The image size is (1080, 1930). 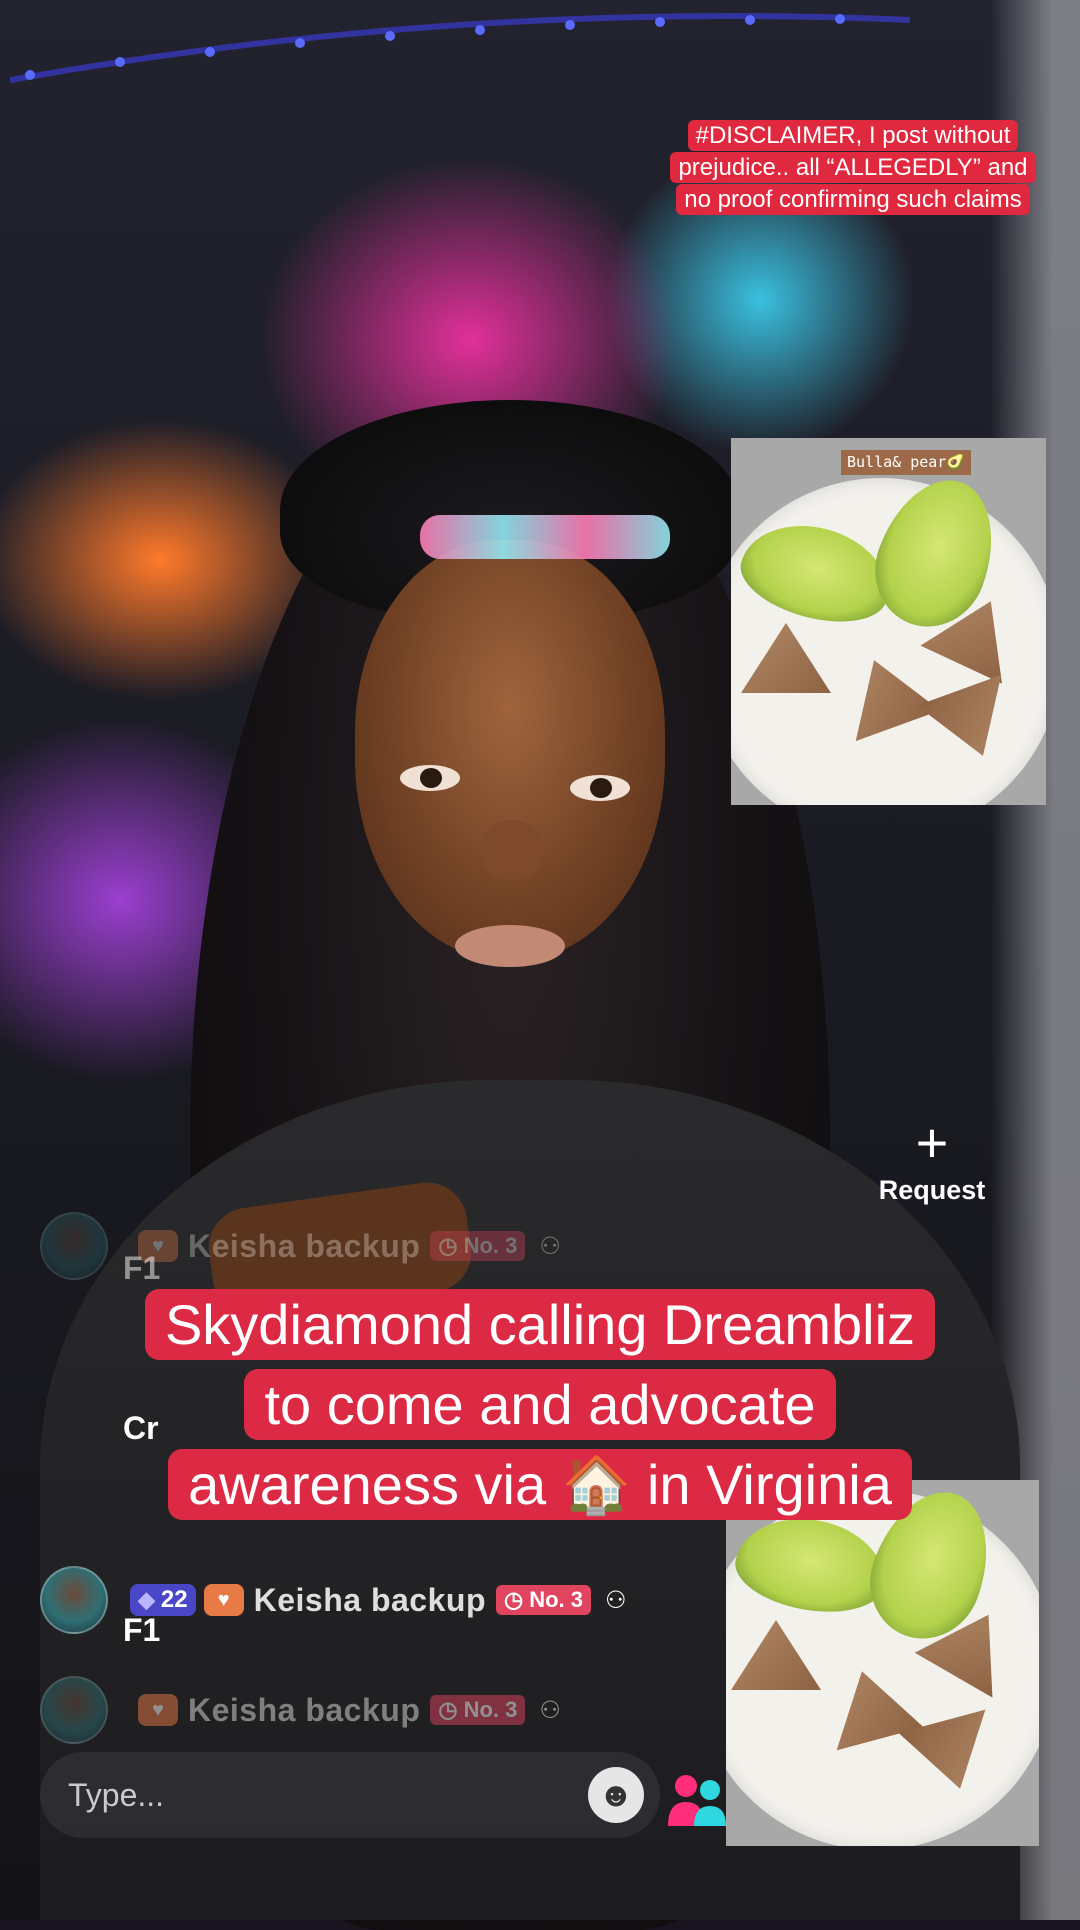 What do you see at coordinates (932, 1142) in the screenshot?
I see `plus-icon: +` at bounding box center [932, 1142].